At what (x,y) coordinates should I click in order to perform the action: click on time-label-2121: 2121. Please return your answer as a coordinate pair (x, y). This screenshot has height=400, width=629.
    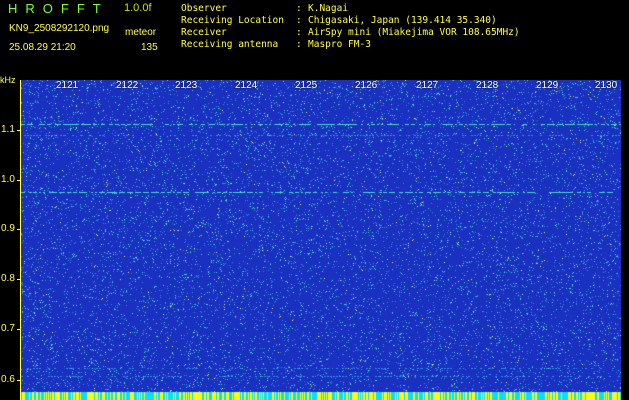
    Looking at the image, I should click on (67, 85).